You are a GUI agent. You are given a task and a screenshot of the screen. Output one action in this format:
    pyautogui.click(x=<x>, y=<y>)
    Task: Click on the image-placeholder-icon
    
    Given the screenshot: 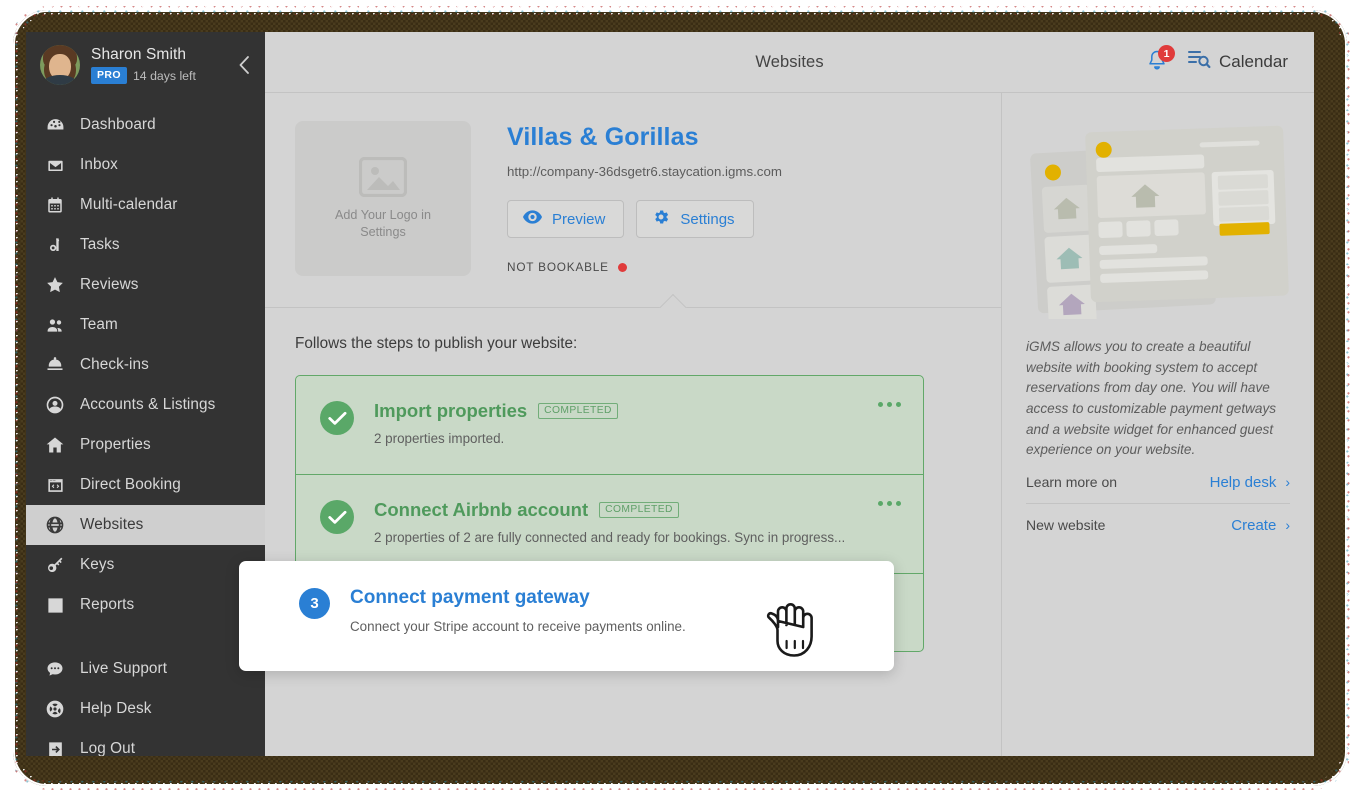 What is the action you would take?
    pyautogui.click(x=383, y=176)
    